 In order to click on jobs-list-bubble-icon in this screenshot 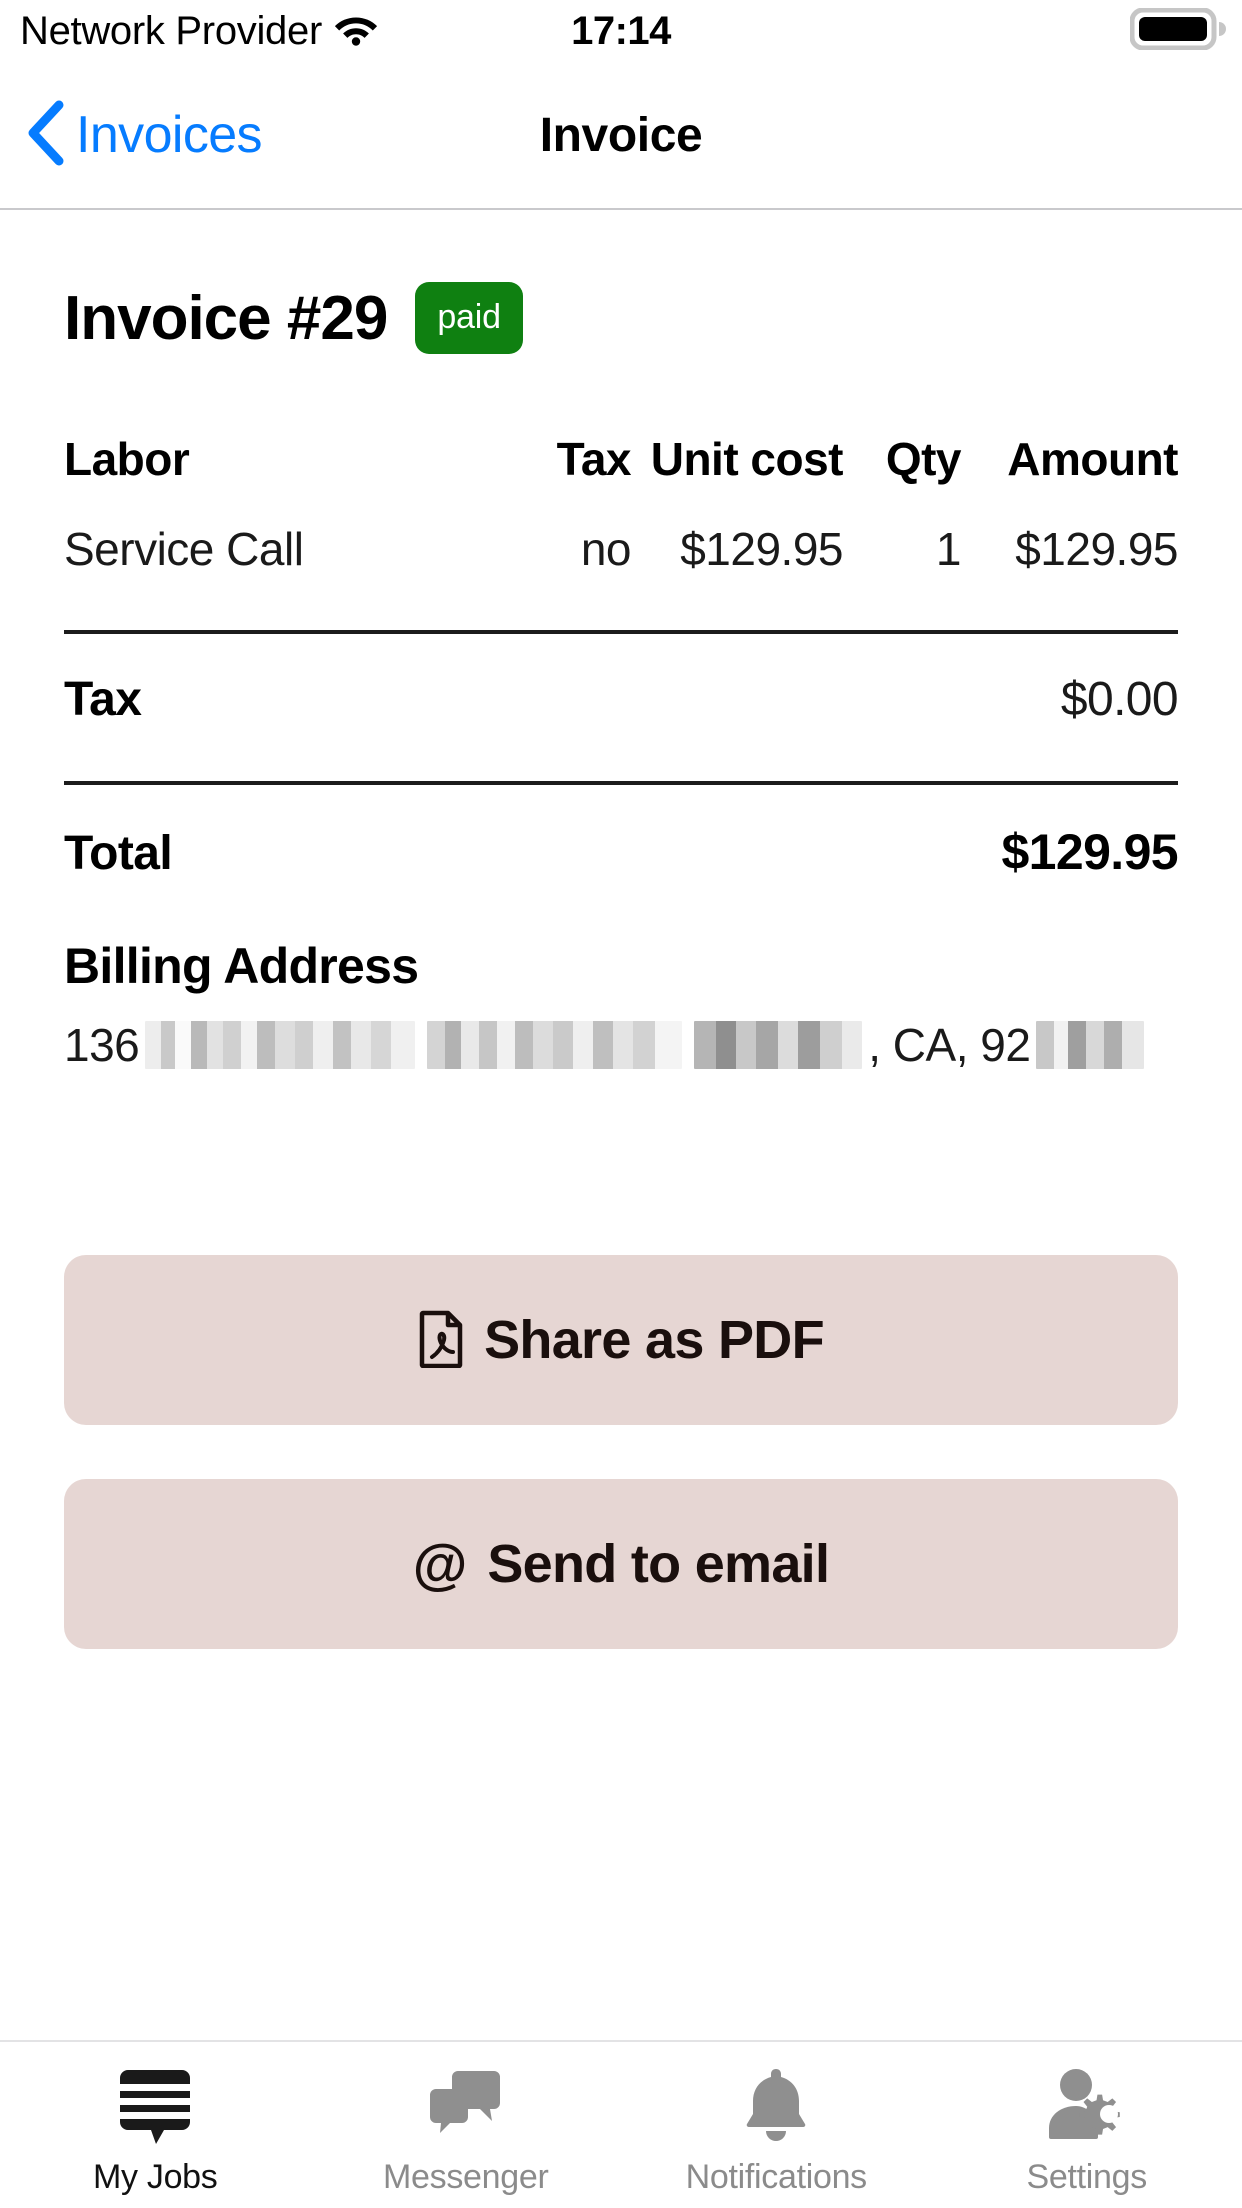, I will do `click(155, 2105)`.